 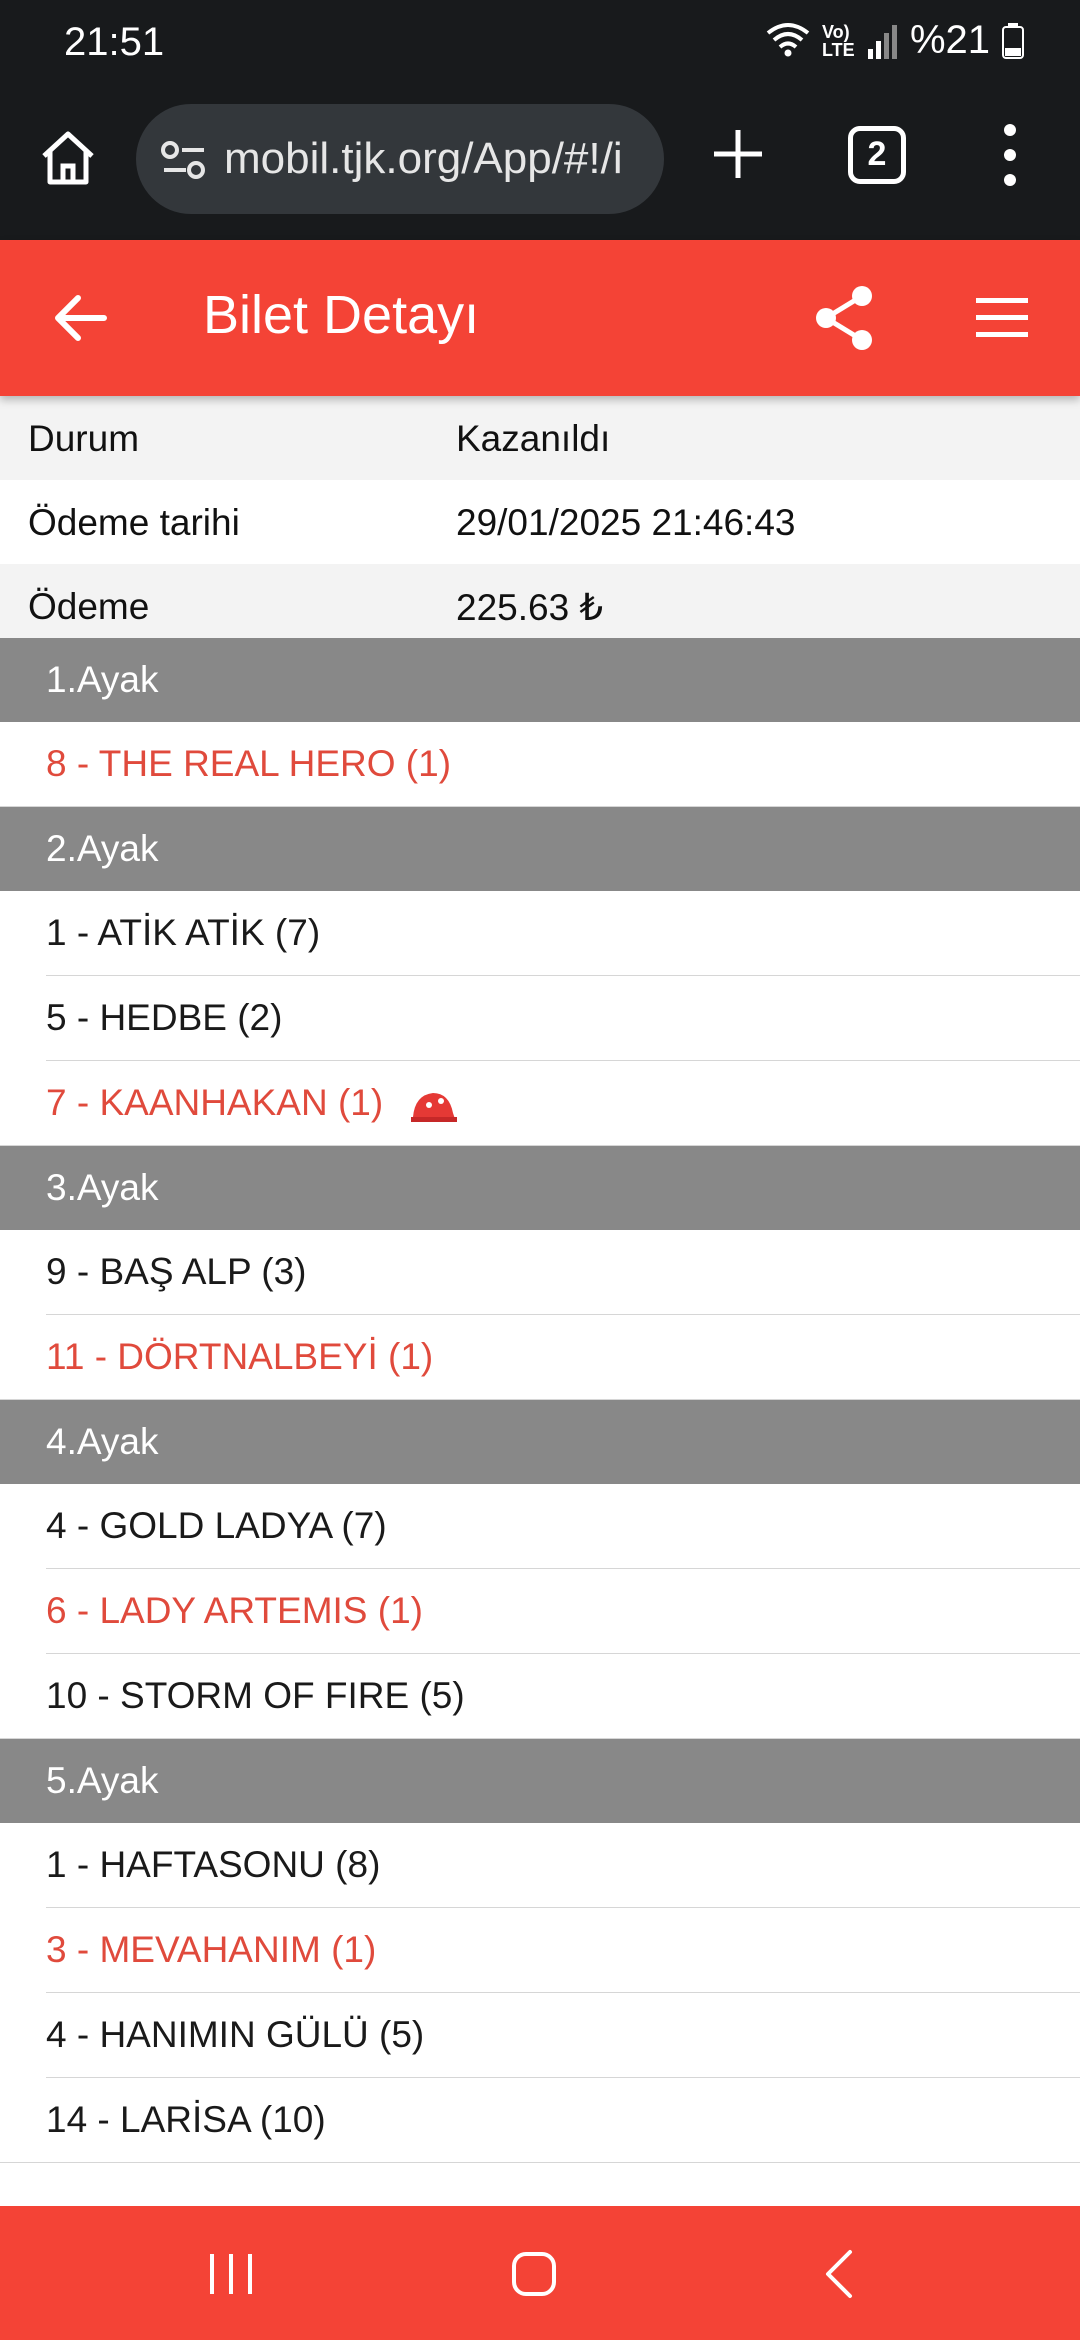 I want to click on info-value: Kazanıldı, so click(x=533, y=438).